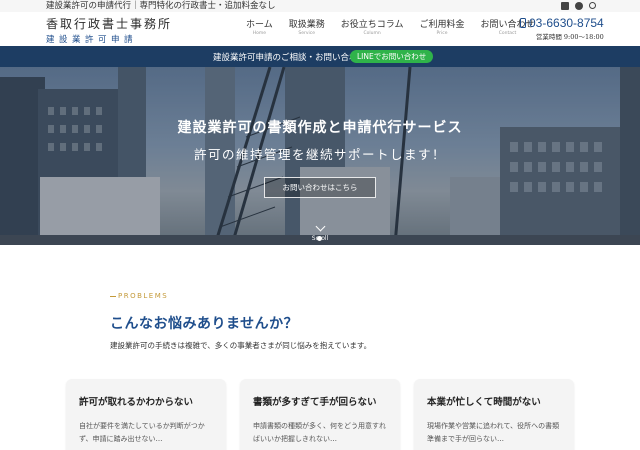 The width and height of the screenshot is (640, 450). What do you see at coordinates (320, 128) in the screenshot?
I see `hero-headline: 建設業許可の書類作成と申請代行サービス` at bounding box center [320, 128].